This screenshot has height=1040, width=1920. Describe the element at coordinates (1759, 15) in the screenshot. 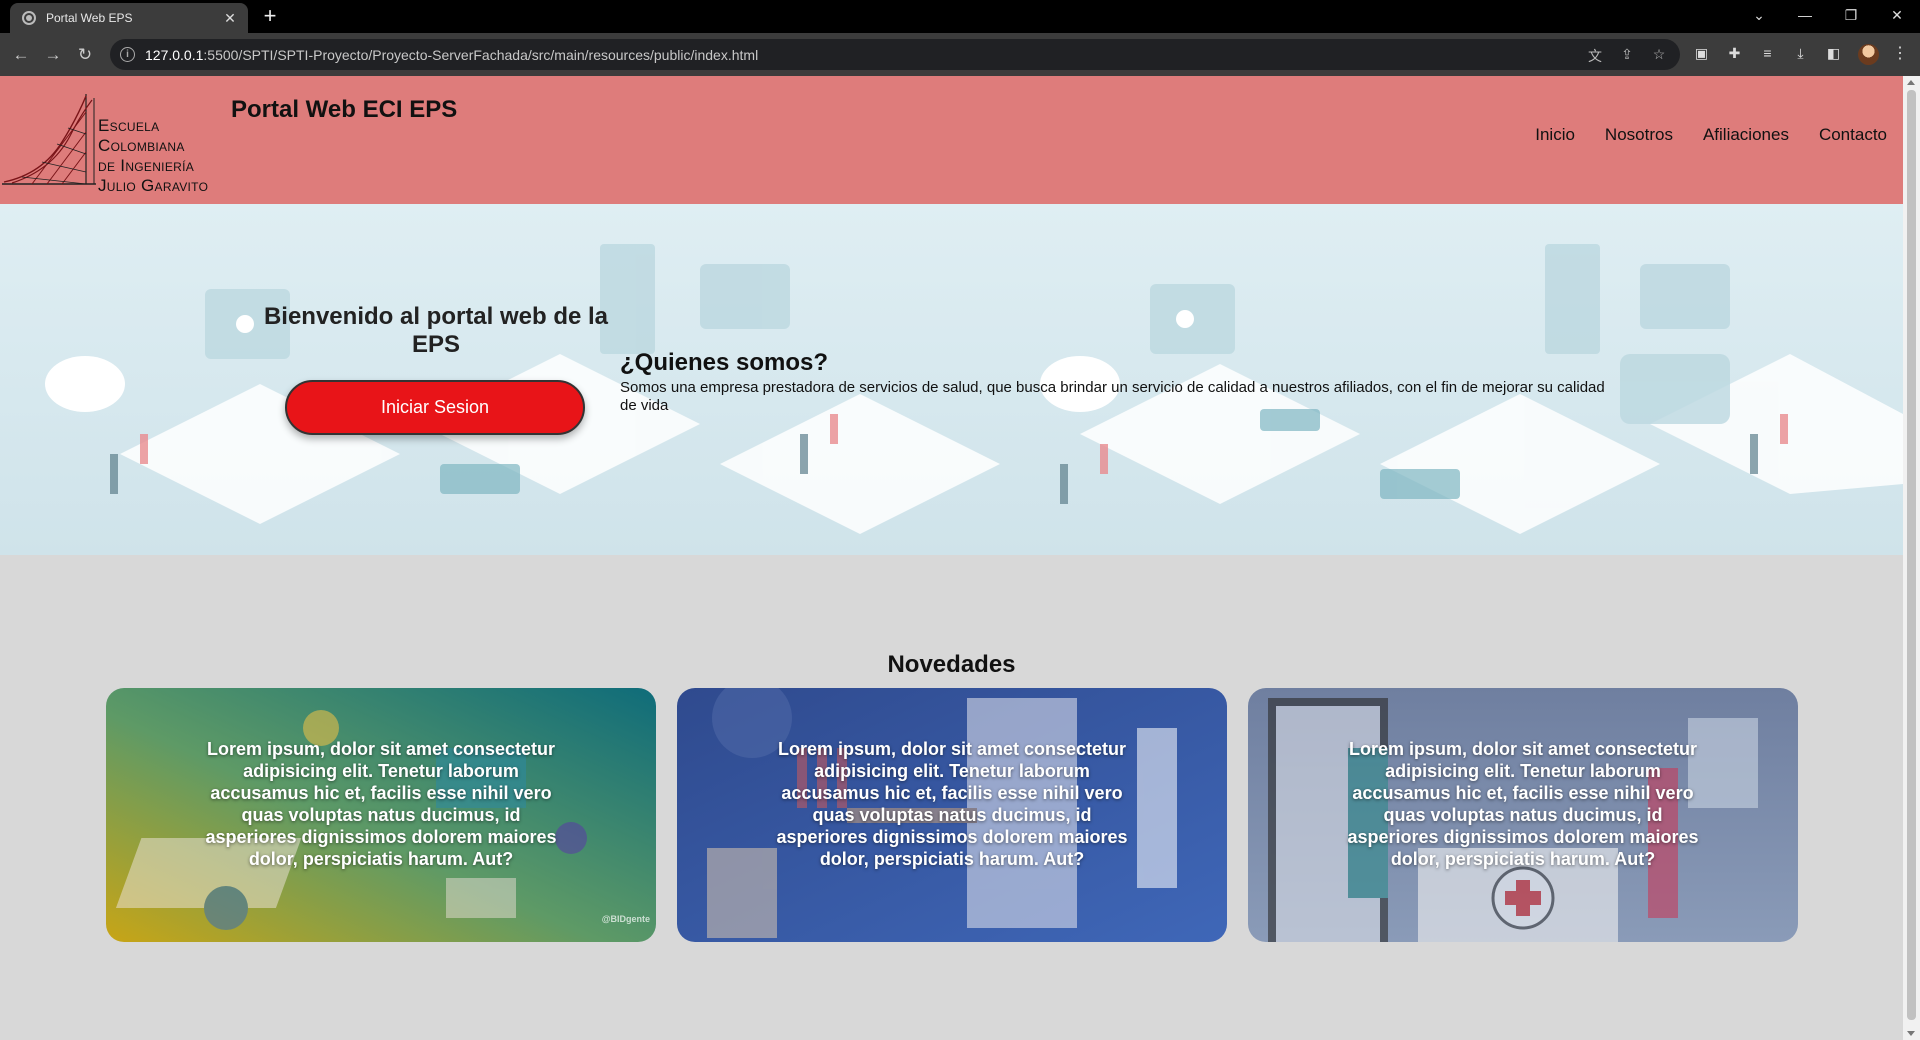

I see `tab-search-button: ⌄` at that location.